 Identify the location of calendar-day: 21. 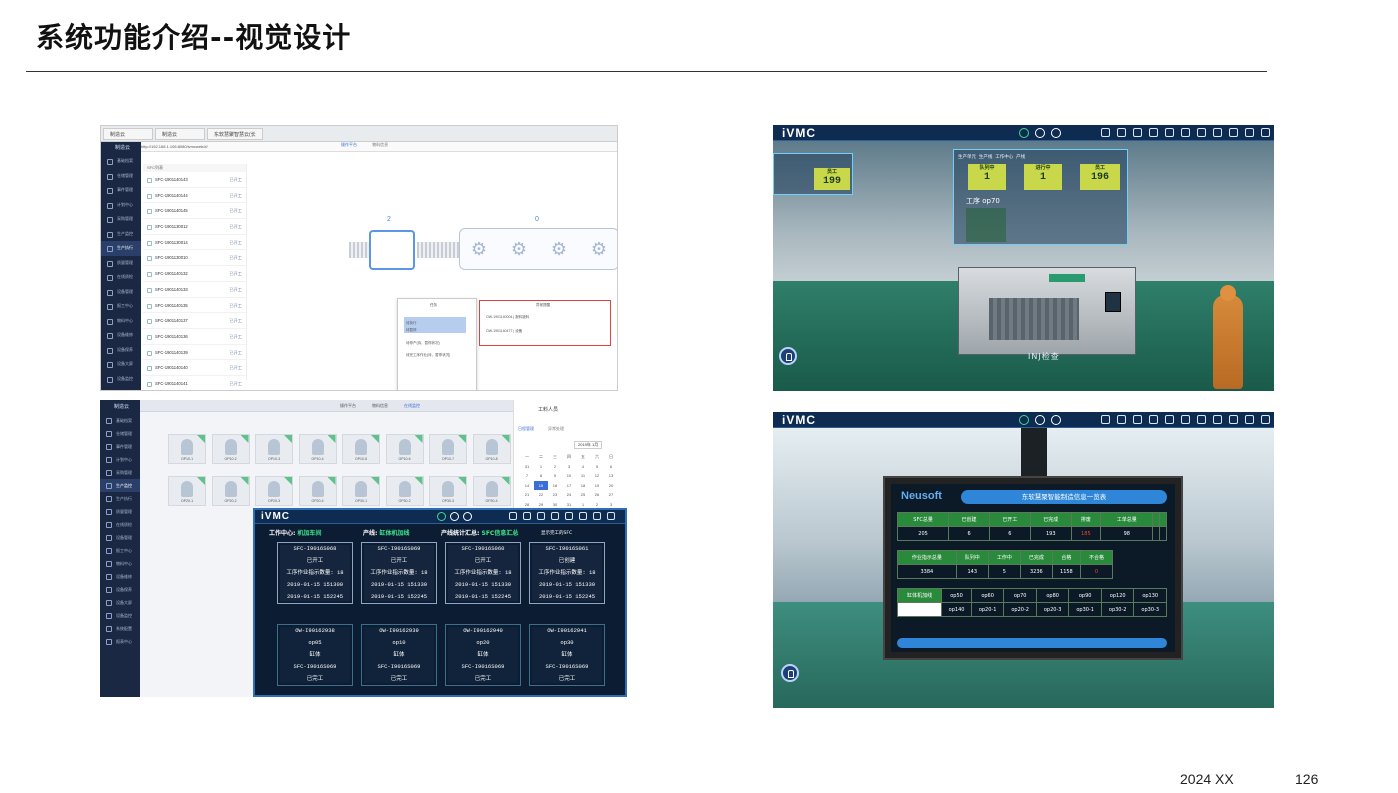
(527, 495).